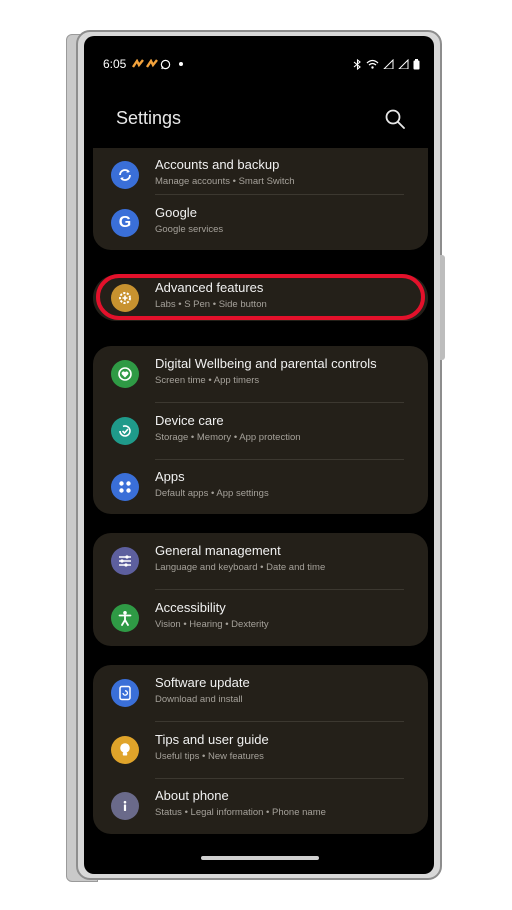 Image resolution: width=512 pixels, height=910 pixels. Describe the element at coordinates (225, 181) in the screenshot. I see `item-subtitle: Manage accounts • Smart Switch` at that location.